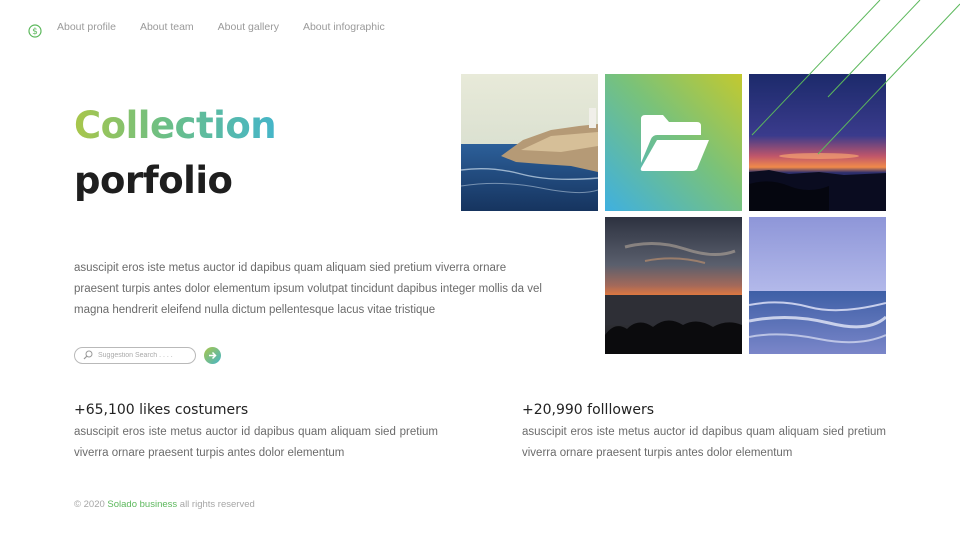 The height and width of the screenshot is (540, 960). I want to click on gallery-photo-coast-lighthouse, so click(529, 142).